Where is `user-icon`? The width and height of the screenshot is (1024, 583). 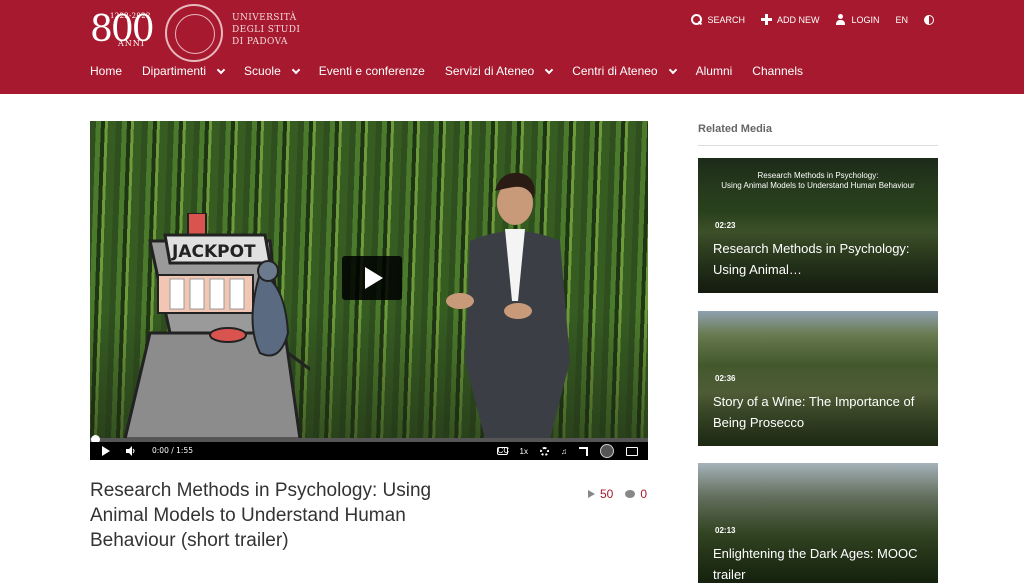
user-icon is located at coordinates (840, 19).